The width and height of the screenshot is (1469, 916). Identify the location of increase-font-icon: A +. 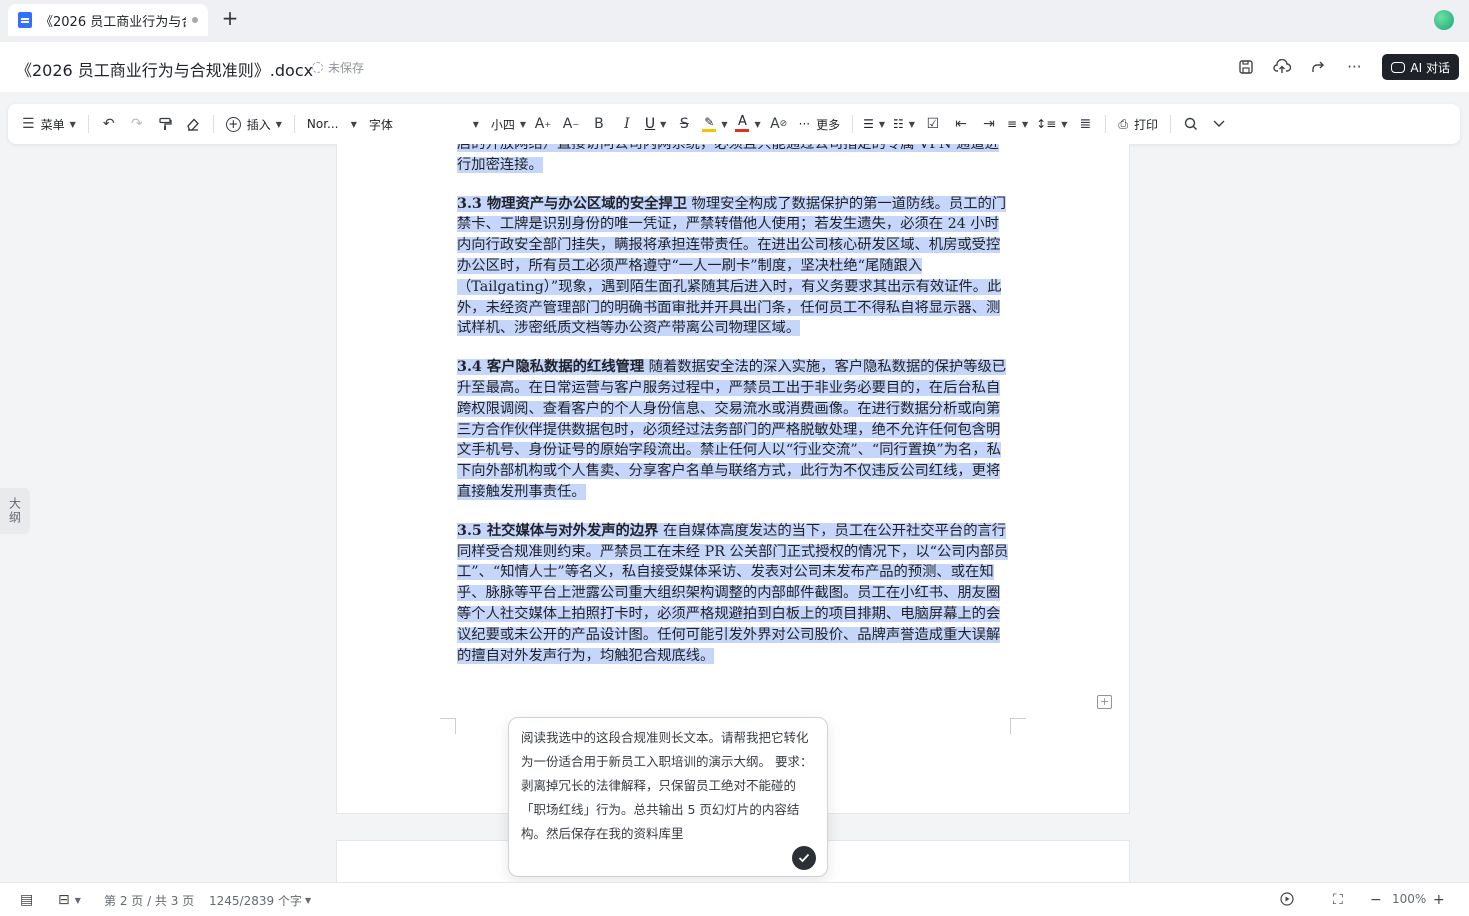
(543, 124).